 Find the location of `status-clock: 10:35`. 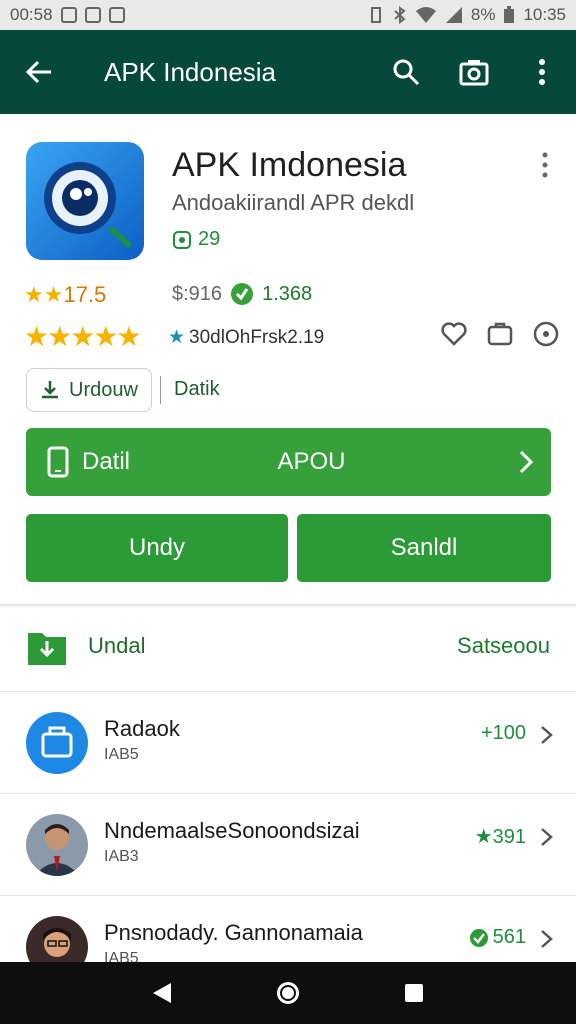

status-clock: 10:35 is located at coordinates (544, 14).